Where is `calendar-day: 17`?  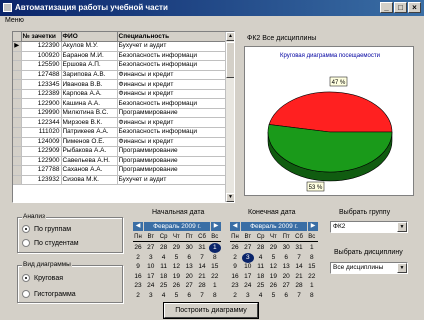
calendar-day: 17 is located at coordinates (248, 277).